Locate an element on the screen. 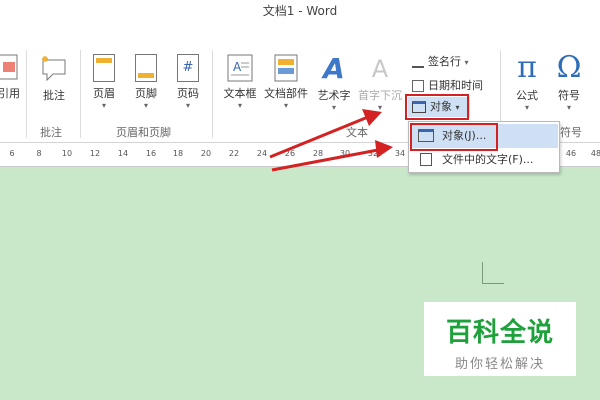  watermark-title: 百科全说 is located at coordinates (499, 333).